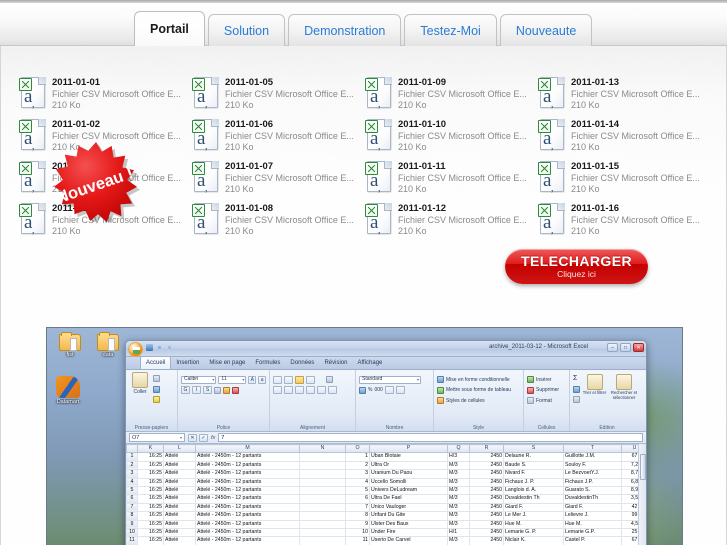 The image size is (727, 545). Describe the element at coordinates (533, 540) in the screenshot. I see `cell-S: Niclair K.` at that location.